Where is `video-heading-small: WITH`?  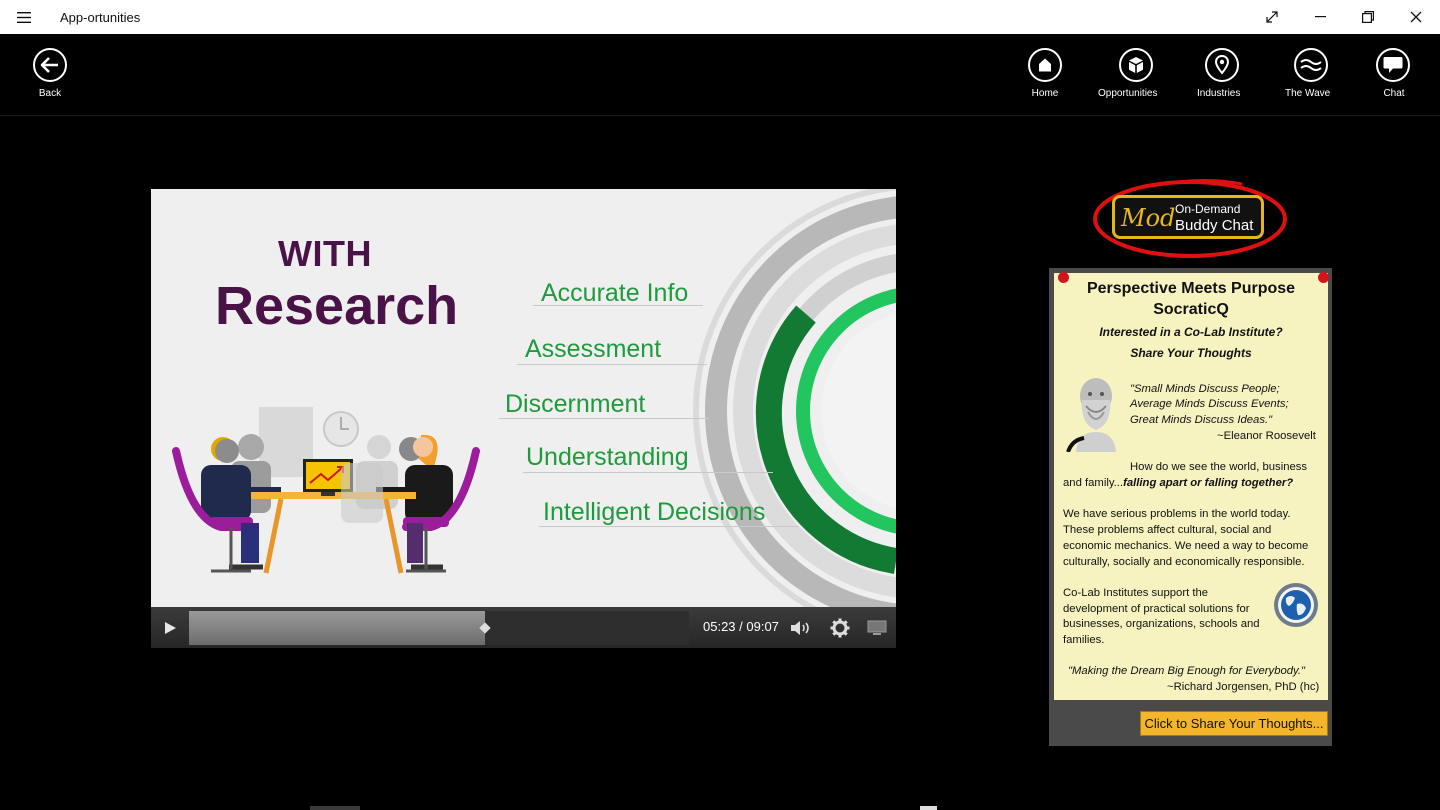 video-heading-small: WITH is located at coordinates (325, 253).